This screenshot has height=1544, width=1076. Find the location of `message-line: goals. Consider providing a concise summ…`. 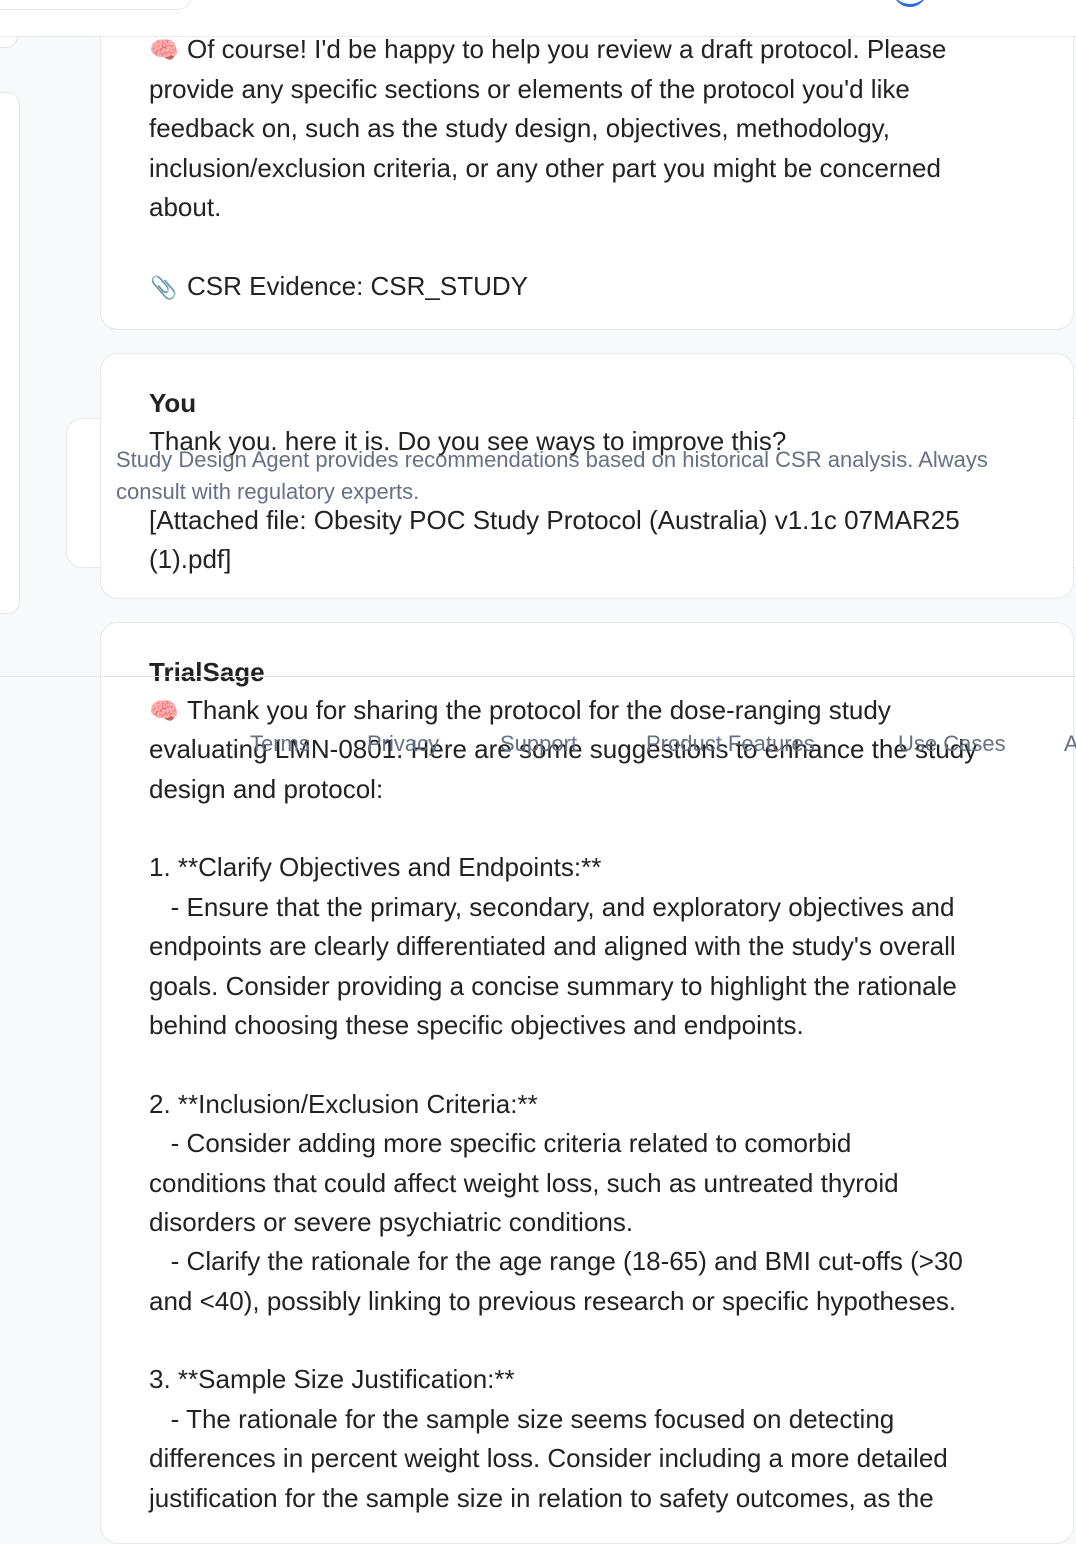

message-line: goals. Consider providing a concise summ… is located at coordinates (553, 986).